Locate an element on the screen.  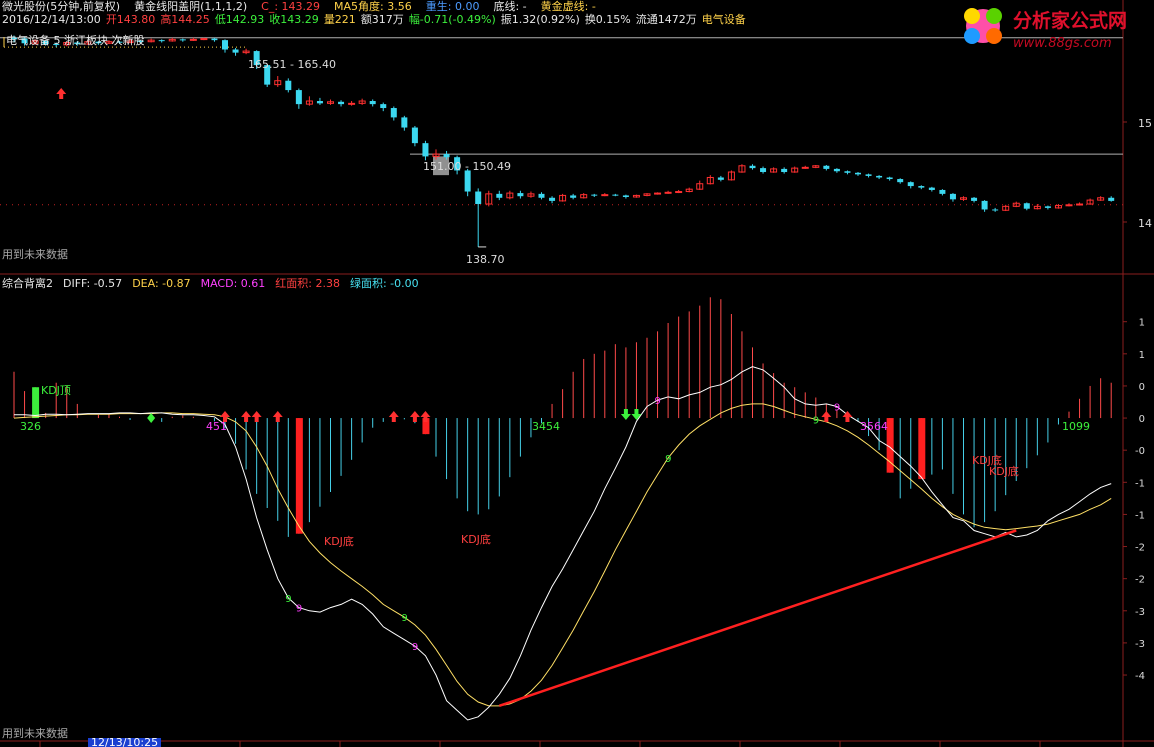
up-arrow-signal-top is located at coordinates (61, 93).